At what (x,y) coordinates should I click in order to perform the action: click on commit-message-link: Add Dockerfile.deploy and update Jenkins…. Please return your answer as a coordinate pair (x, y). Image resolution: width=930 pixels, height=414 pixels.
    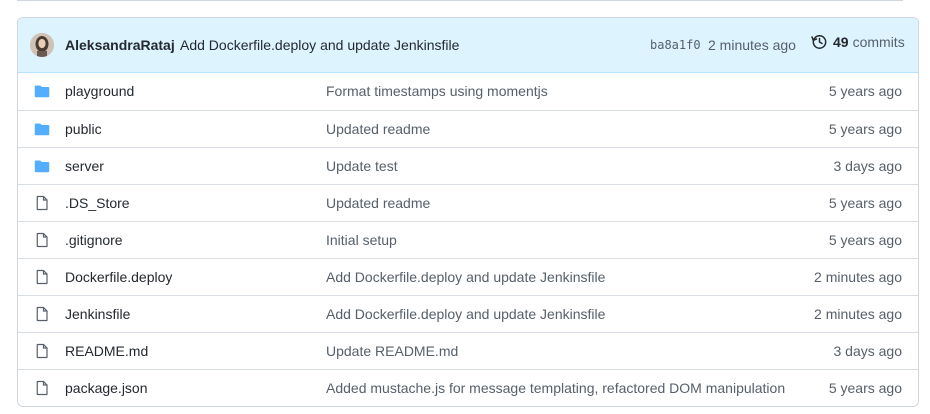
    Looking at the image, I should click on (319, 45).